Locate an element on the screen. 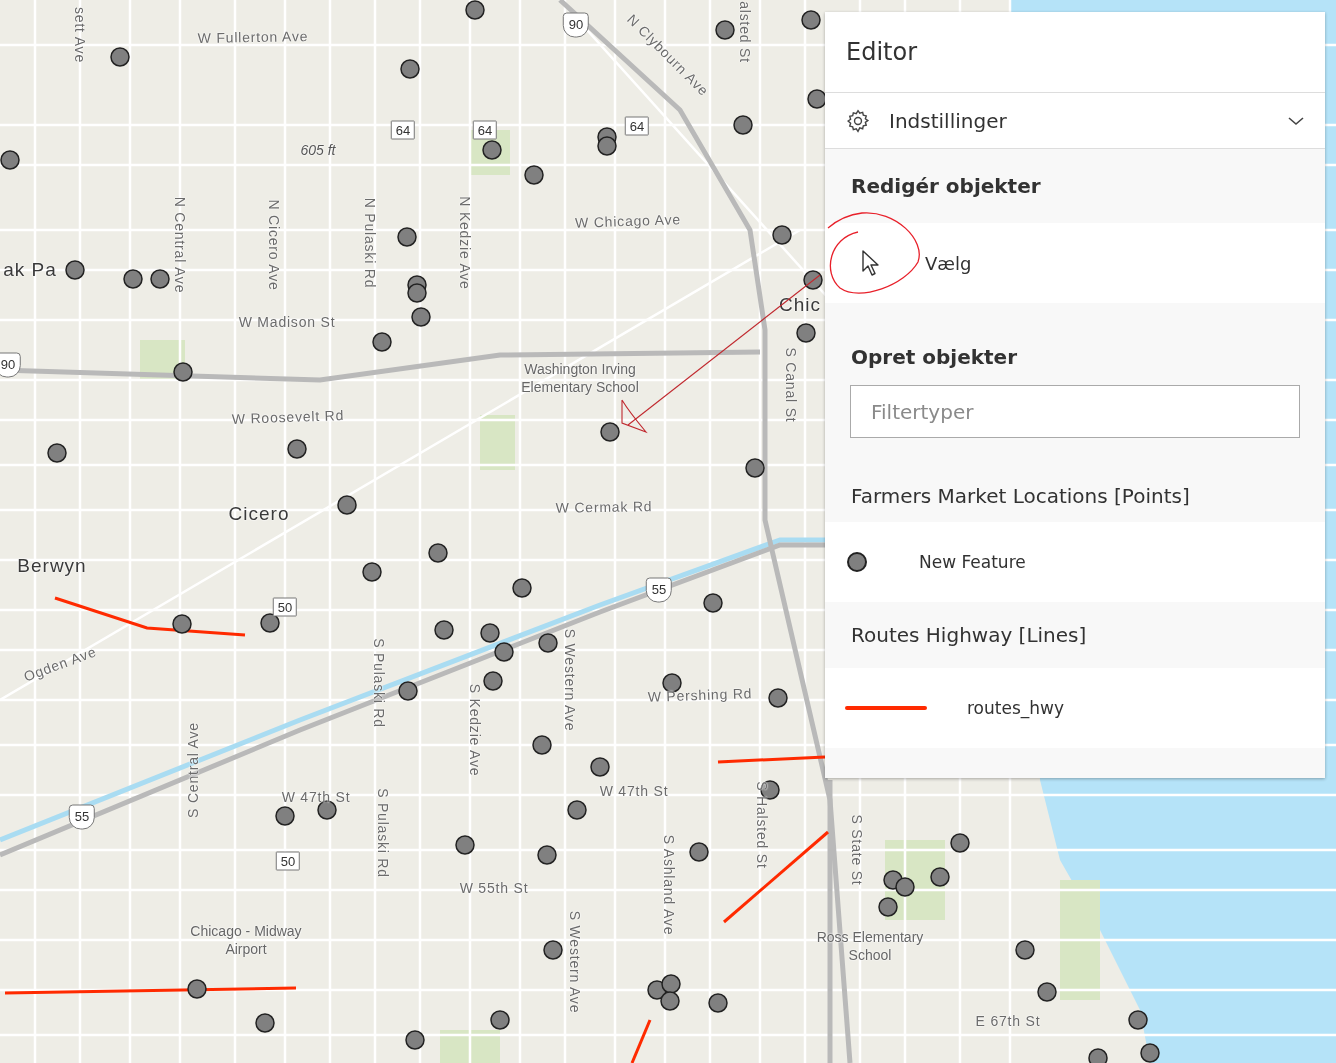 This screenshot has height=1063, width=1336. highway-shield: 64 is located at coordinates (485, 130).